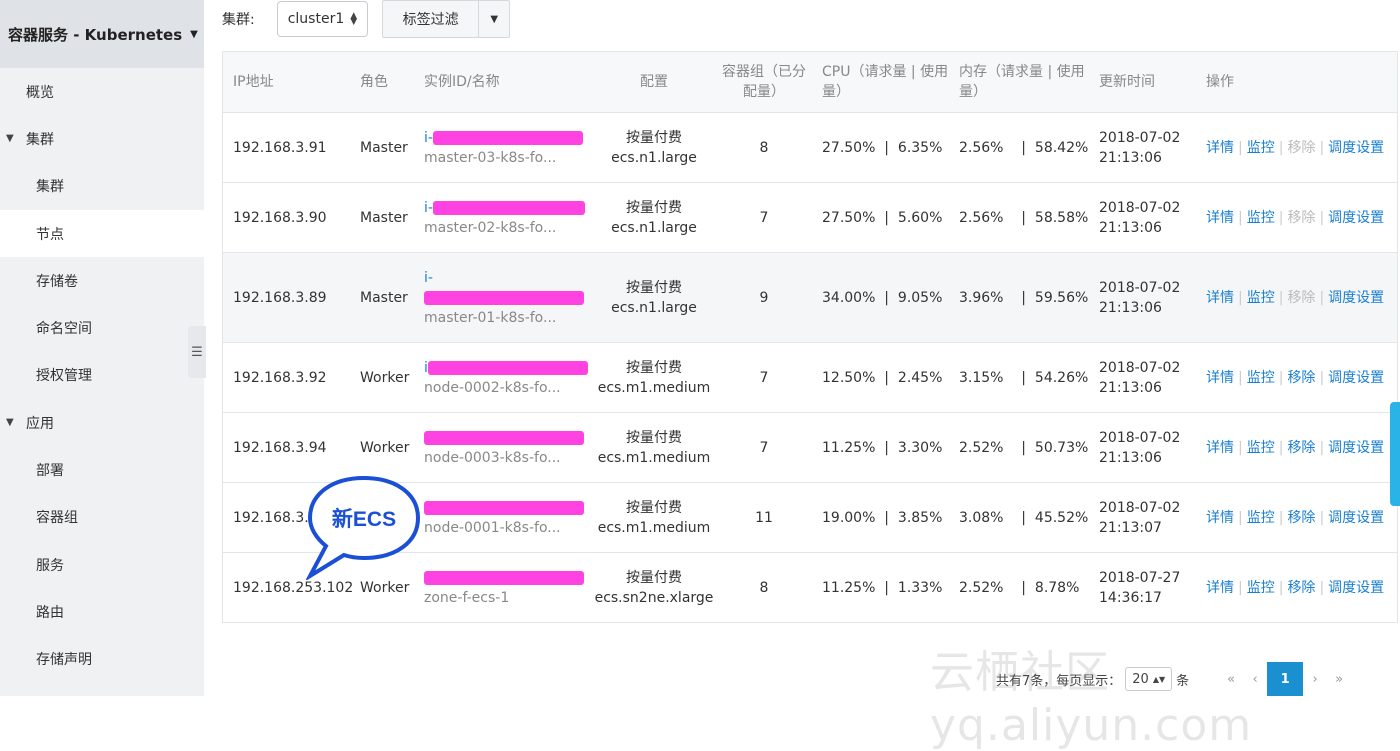  What do you see at coordinates (1220, 82) in the screenshot?
I see `header-actions: 操作` at bounding box center [1220, 82].